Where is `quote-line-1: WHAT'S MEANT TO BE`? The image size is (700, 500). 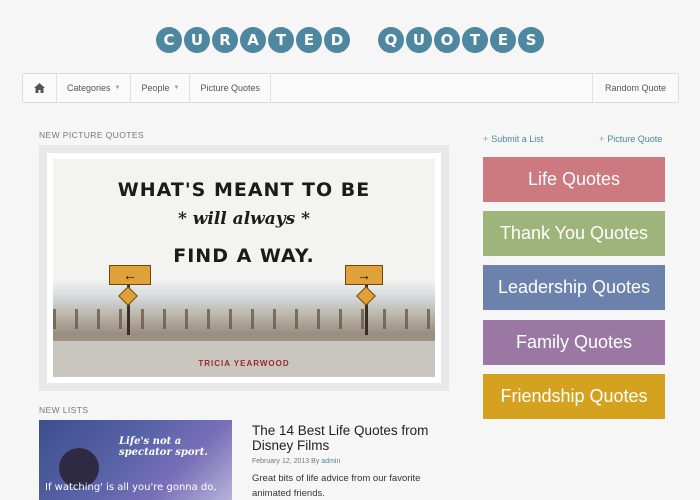 quote-line-1: WHAT'S MEANT TO BE is located at coordinates (244, 190).